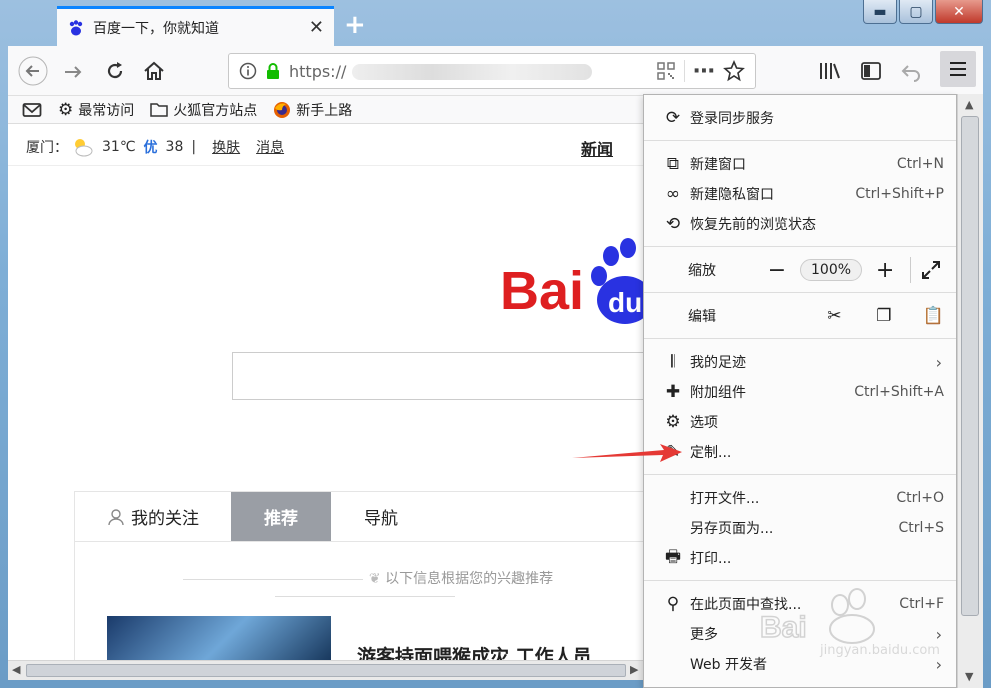 This screenshot has height=688, width=991. Describe the element at coordinates (673, 118) in the screenshot. I see `sync-icon: ⟳` at that location.